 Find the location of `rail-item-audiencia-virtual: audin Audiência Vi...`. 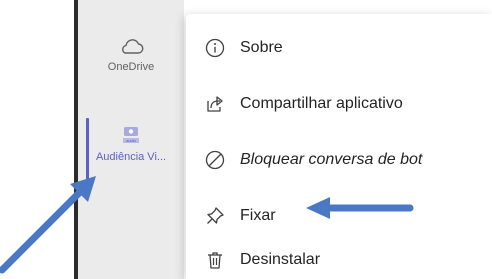

rail-item-audiencia-virtual: audin Audiência Vi... is located at coordinates (131, 143).